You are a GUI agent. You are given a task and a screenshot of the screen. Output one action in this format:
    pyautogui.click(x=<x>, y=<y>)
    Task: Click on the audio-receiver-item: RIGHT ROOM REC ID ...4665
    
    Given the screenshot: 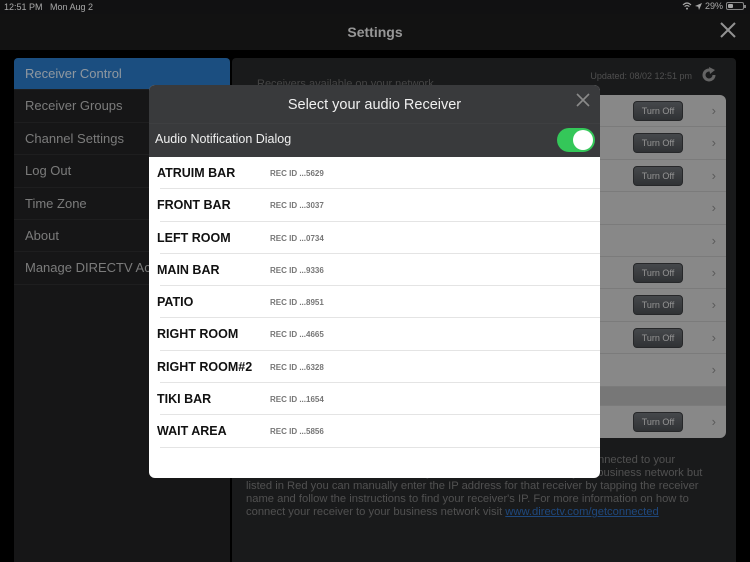 What is the action you would take?
    pyautogui.click(x=374, y=335)
    